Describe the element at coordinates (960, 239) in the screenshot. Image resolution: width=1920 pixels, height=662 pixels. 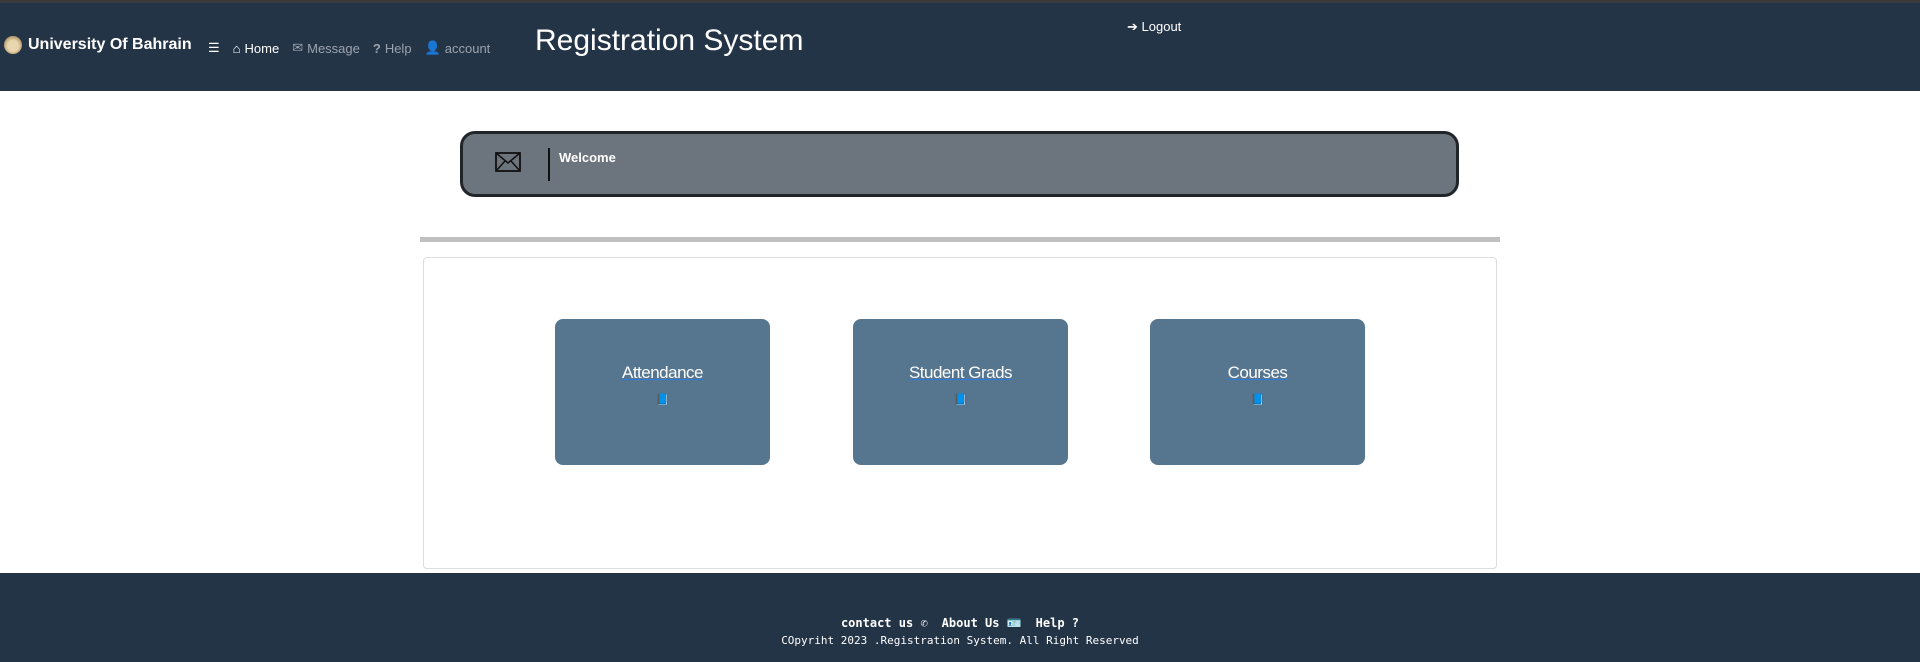
I see `section-divider` at that location.